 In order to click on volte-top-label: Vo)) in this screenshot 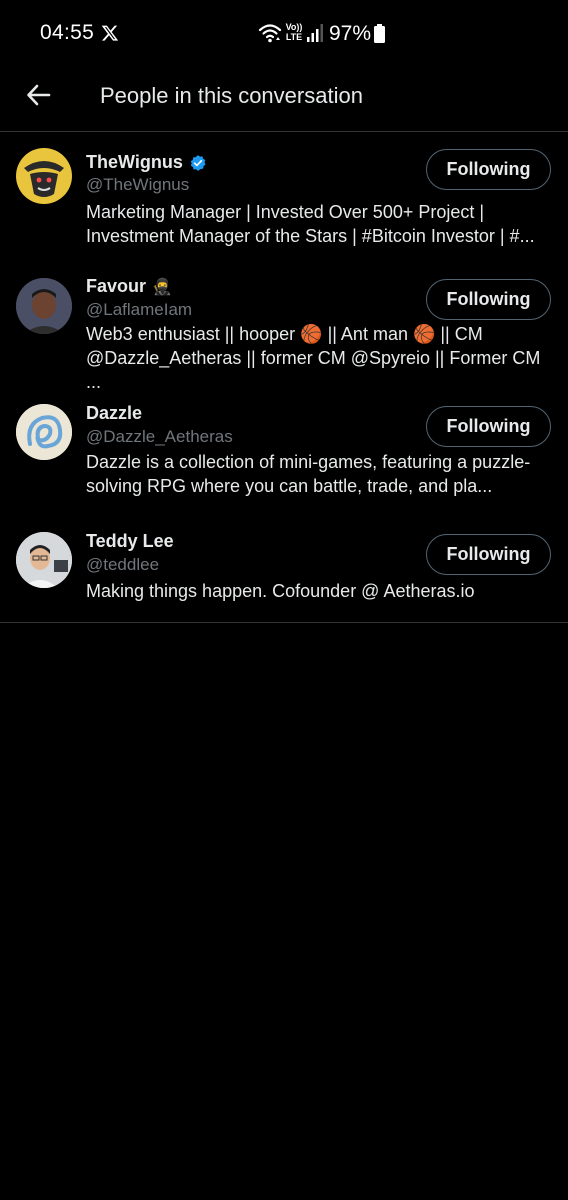, I will do `click(294, 27)`.